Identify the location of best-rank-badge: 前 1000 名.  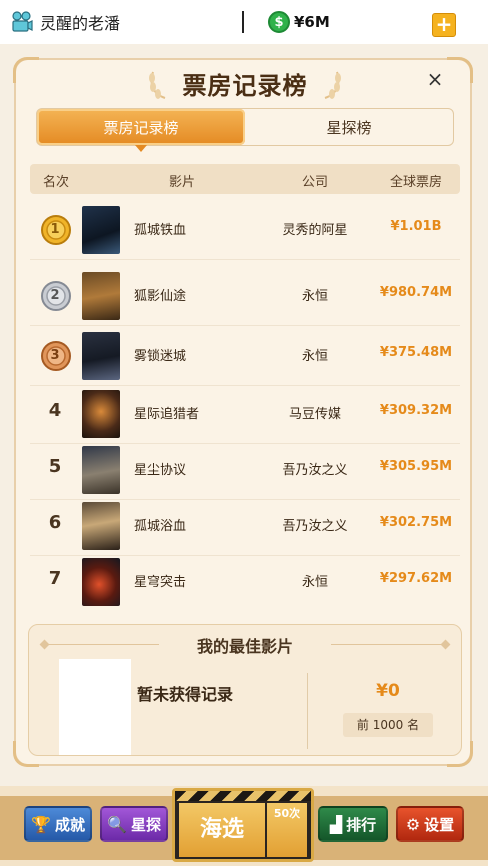
(388, 725).